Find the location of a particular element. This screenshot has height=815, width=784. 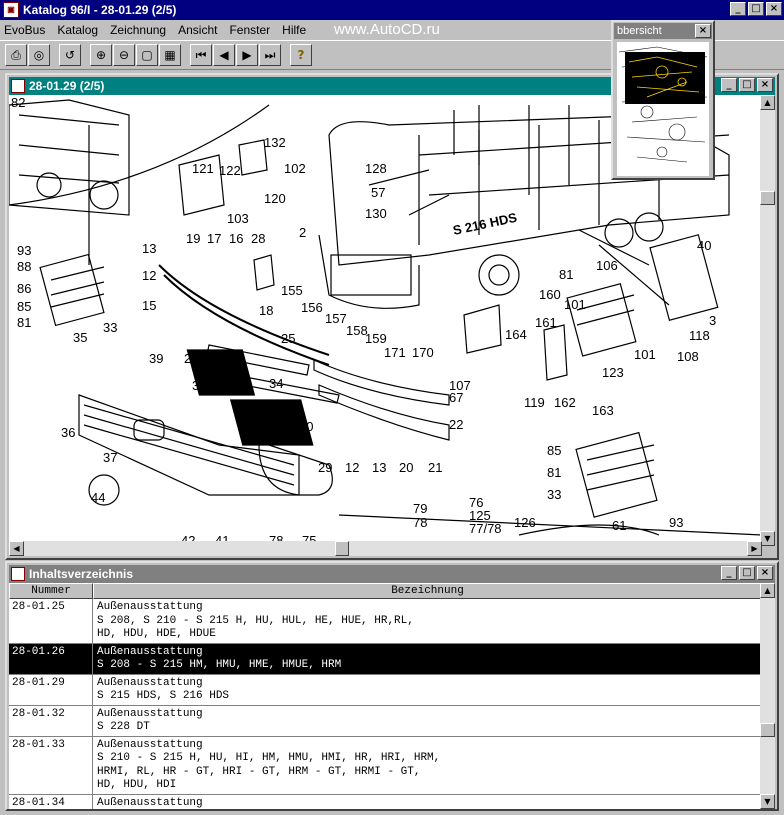

callout-number: 39 is located at coordinates (156, 358).